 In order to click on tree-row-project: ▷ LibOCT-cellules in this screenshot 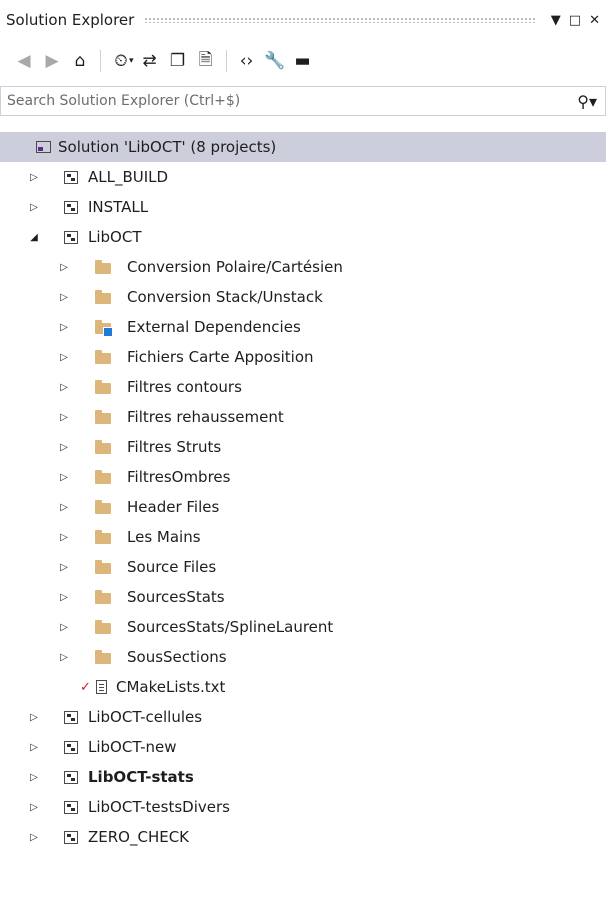, I will do `click(303, 717)`.